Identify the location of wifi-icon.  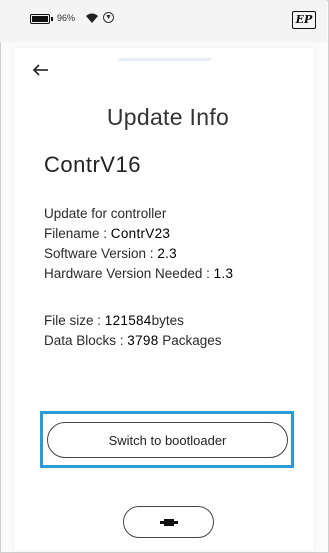
(92, 18).